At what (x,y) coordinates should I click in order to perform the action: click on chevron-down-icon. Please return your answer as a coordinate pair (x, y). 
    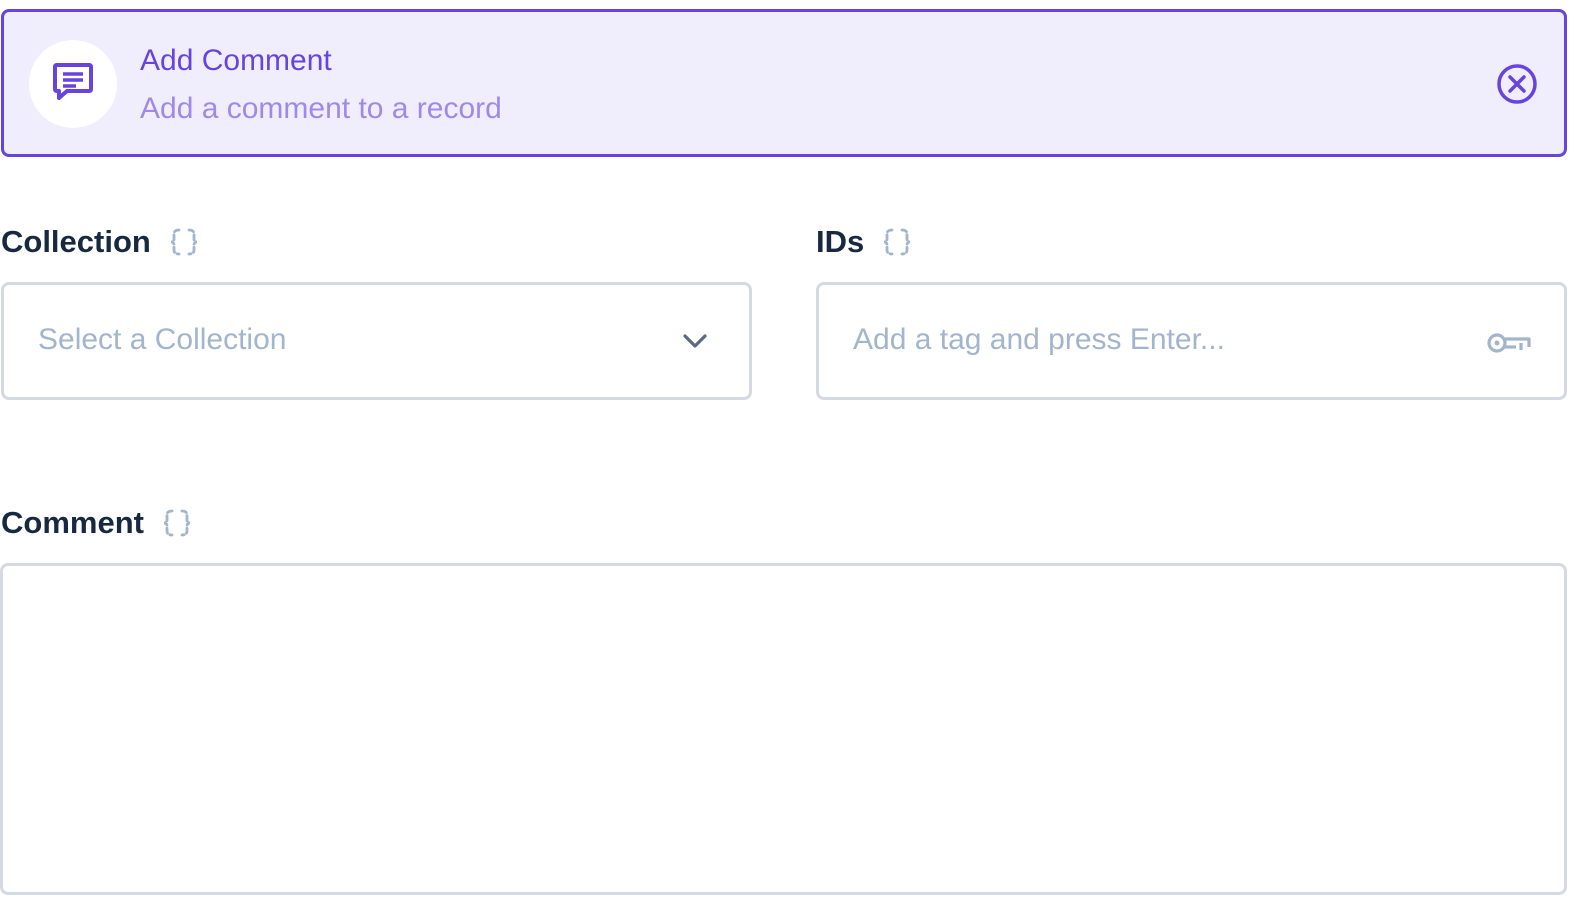
    Looking at the image, I should click on (695, 341).